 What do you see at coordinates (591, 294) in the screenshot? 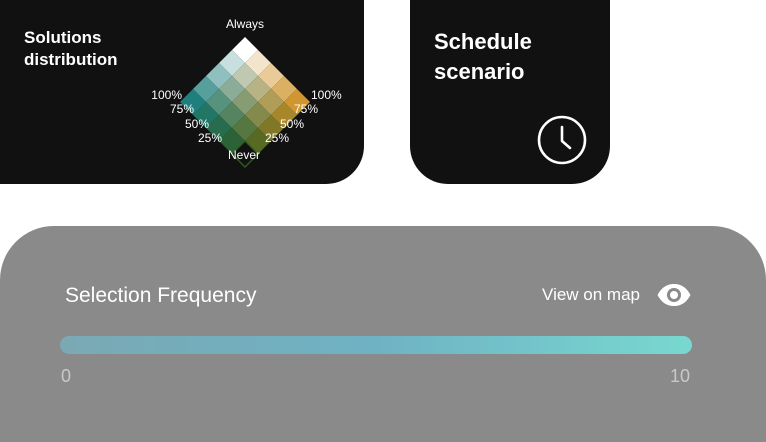
I see `view-on-map-label: View on map` at bounding box center [591, 294].